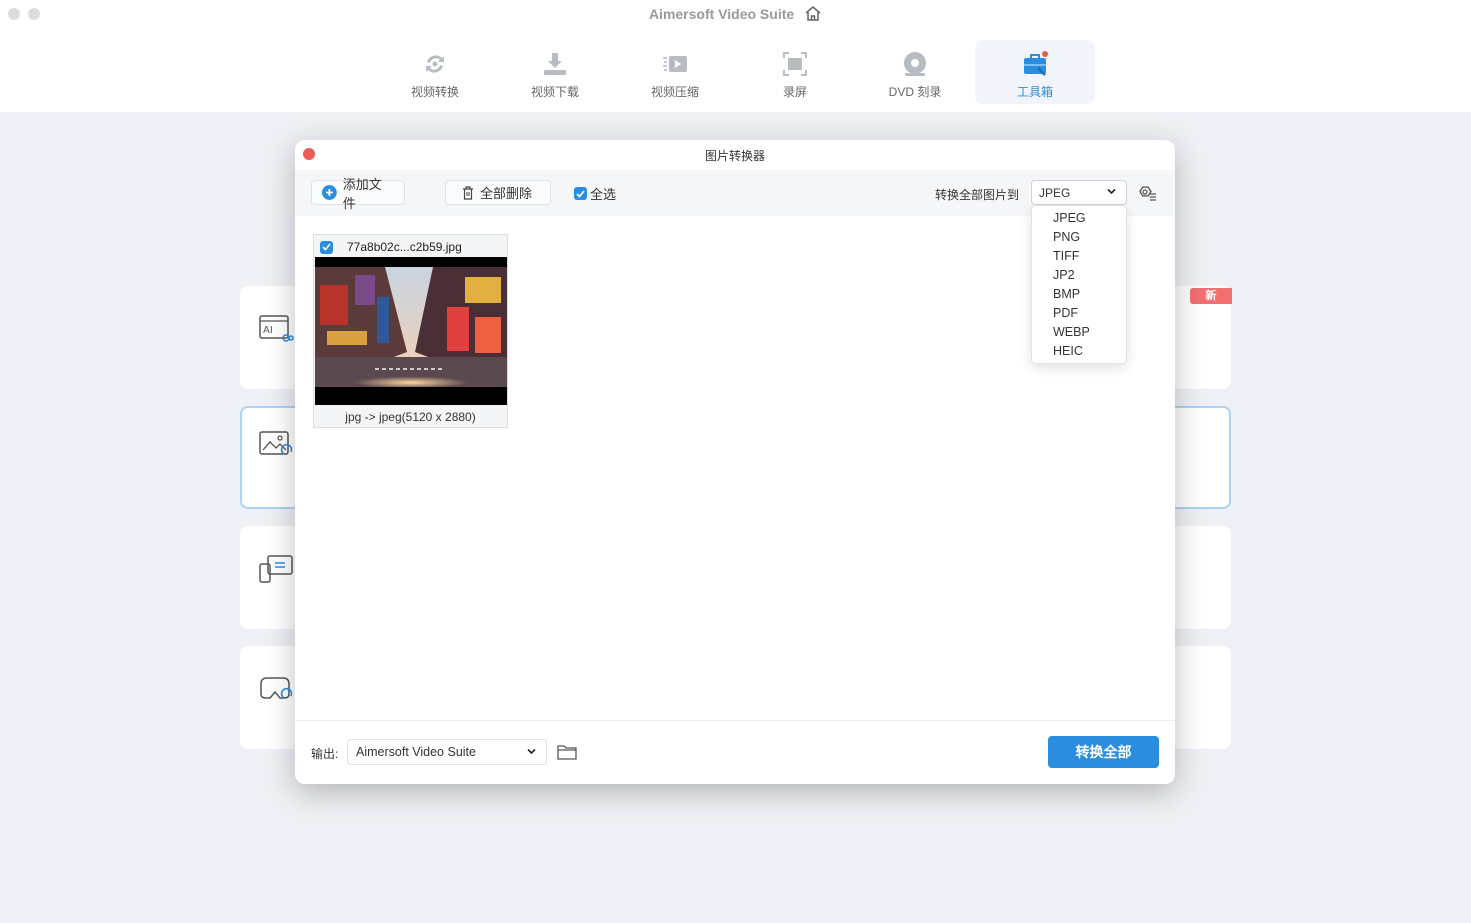 This screenshot has width=1471, height=923. What do you see at coordinates (362, 193) in the screenshot?
I see `add-files-label: 添加文件` at bounding box center [362, 193].